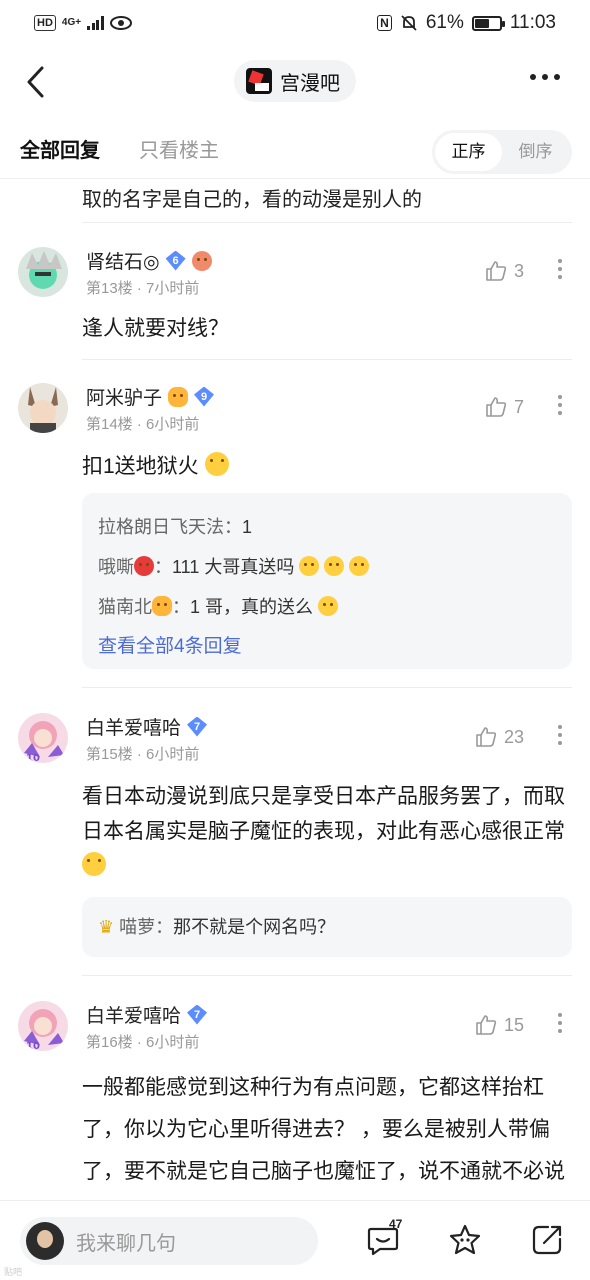  Describe the element at coordinates (146, 927) in the screenshot. I see `sub-reply-author: 喵萝：` at that location.